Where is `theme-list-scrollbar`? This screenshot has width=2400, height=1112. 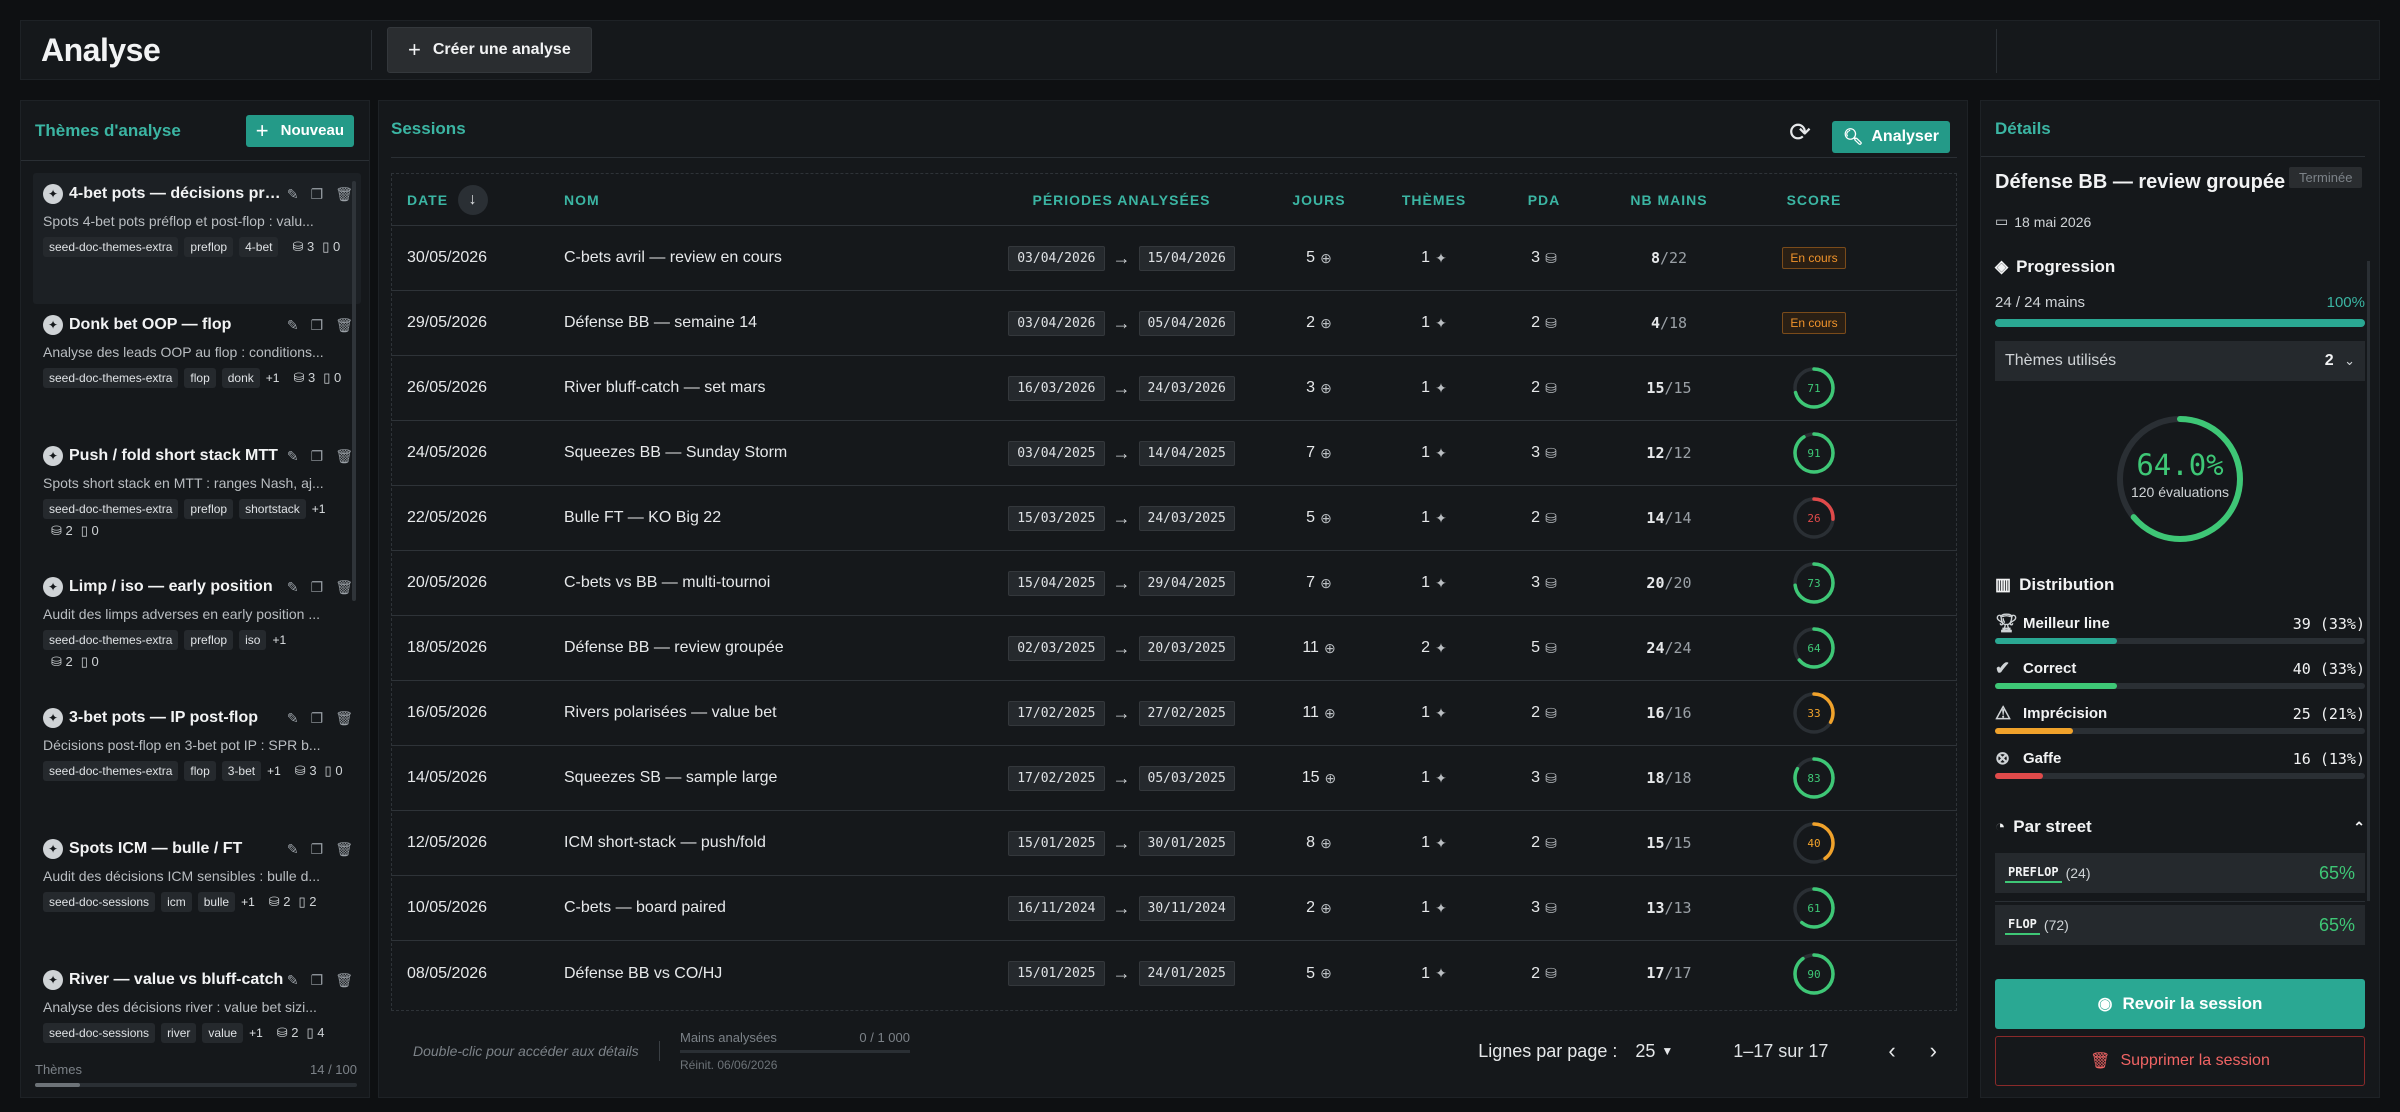
theme-list-scrollbar is located at coordinates (354, 391).